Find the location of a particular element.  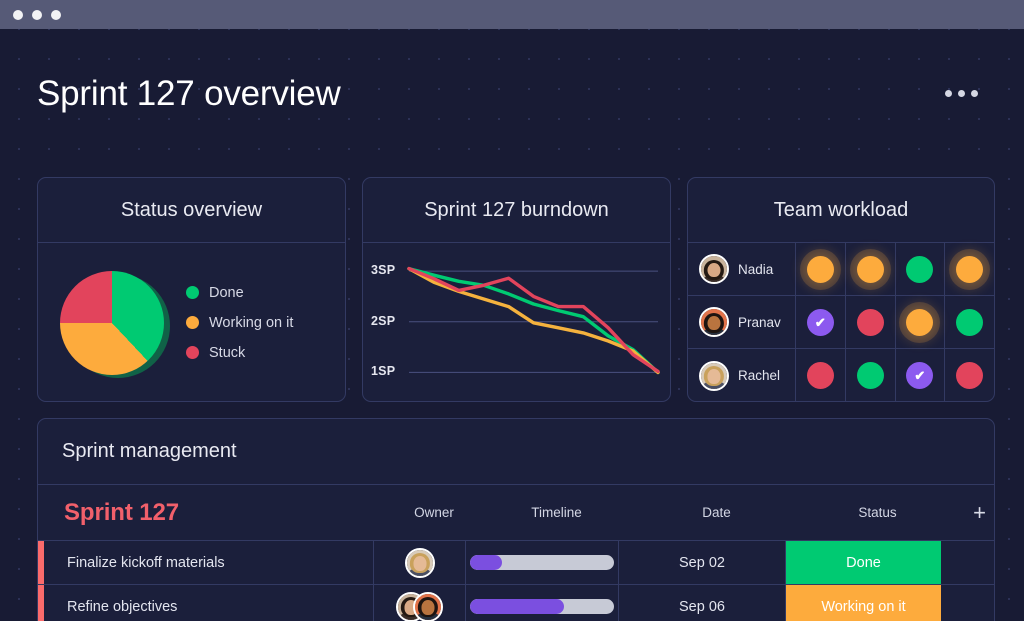

status-legend: Done Working on it Stuck is located at coordinates (239, 323).